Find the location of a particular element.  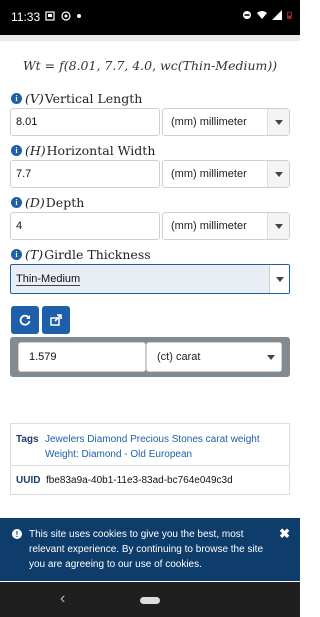

horizontal-width-label: i (H) Horizontal Width is located at coordinates (83, 150).